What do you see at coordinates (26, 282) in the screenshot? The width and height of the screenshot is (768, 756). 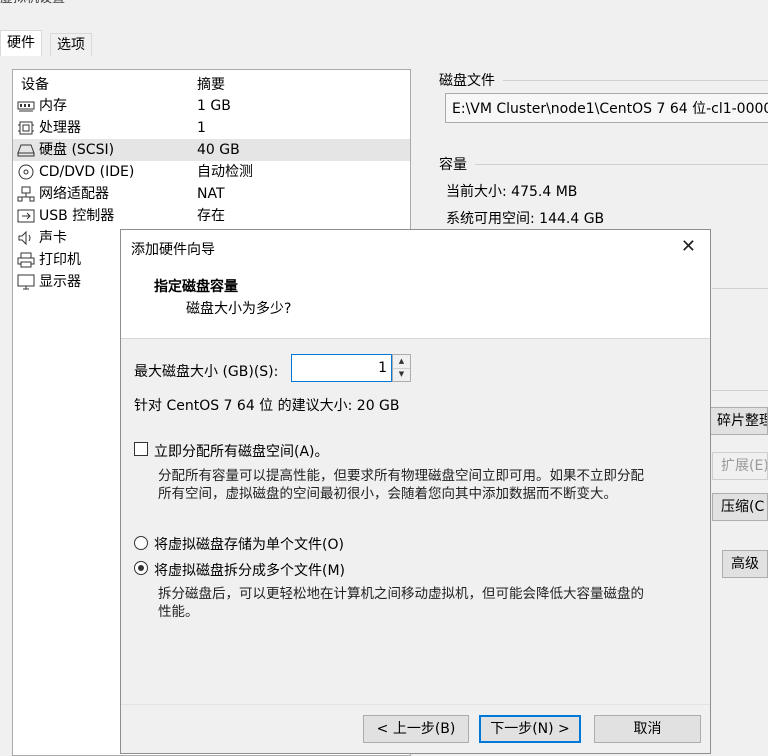 I see `monitor-icon` at bounding box center [26, 282].